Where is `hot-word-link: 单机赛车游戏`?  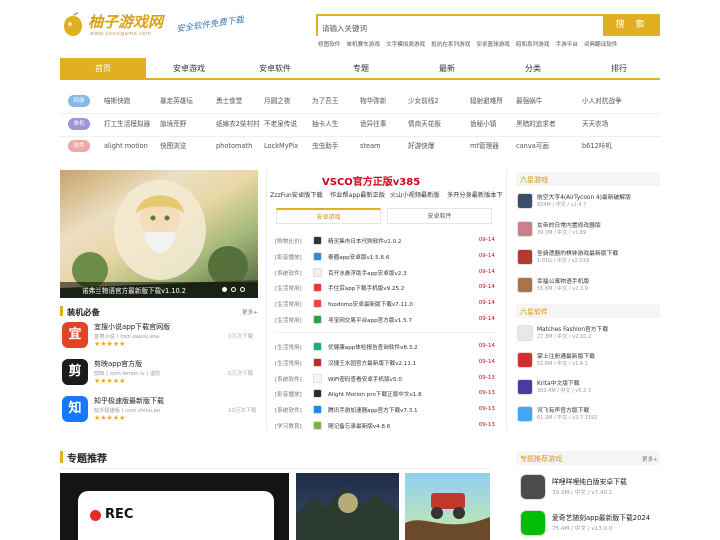
hot-word-link: 单机赛车游戏 is located at coordinates (363, 45).